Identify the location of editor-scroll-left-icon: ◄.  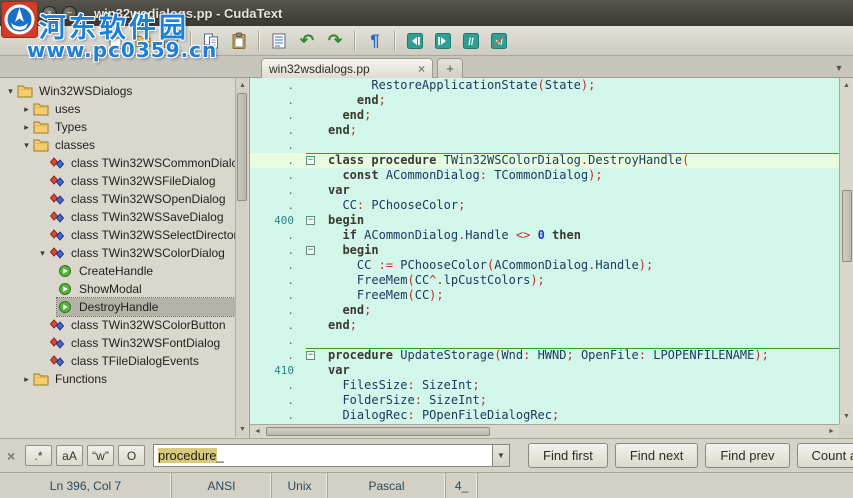
(257, 431).